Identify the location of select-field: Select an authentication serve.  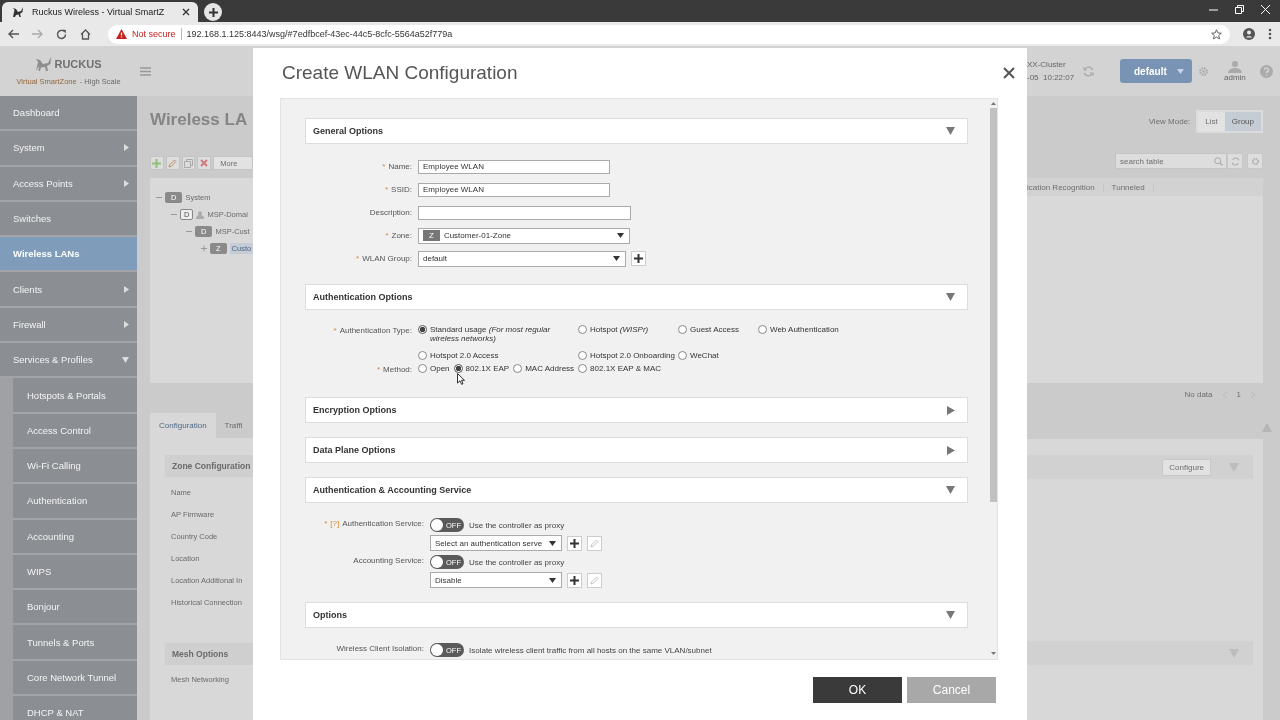
(496, 543).